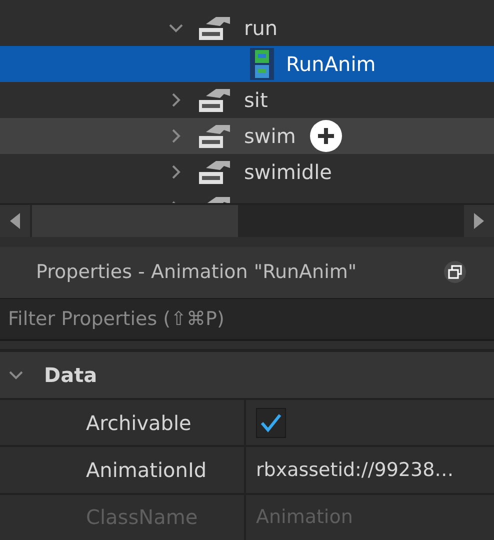 This screenshot has width=494, height=540. I want to click on restore-window-icon, so click(455, 272).